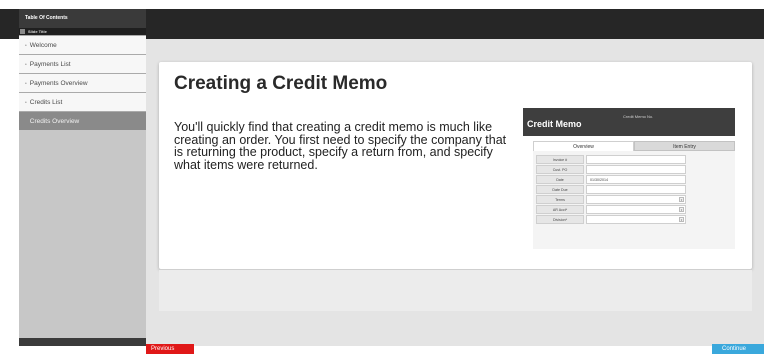 The width and height of the screenshot is (764, 354). What do you see at coordinates (684, 146) in the screenshot?
I see `tab-item-entry: Item Entry` at bounding box center [684, 146].